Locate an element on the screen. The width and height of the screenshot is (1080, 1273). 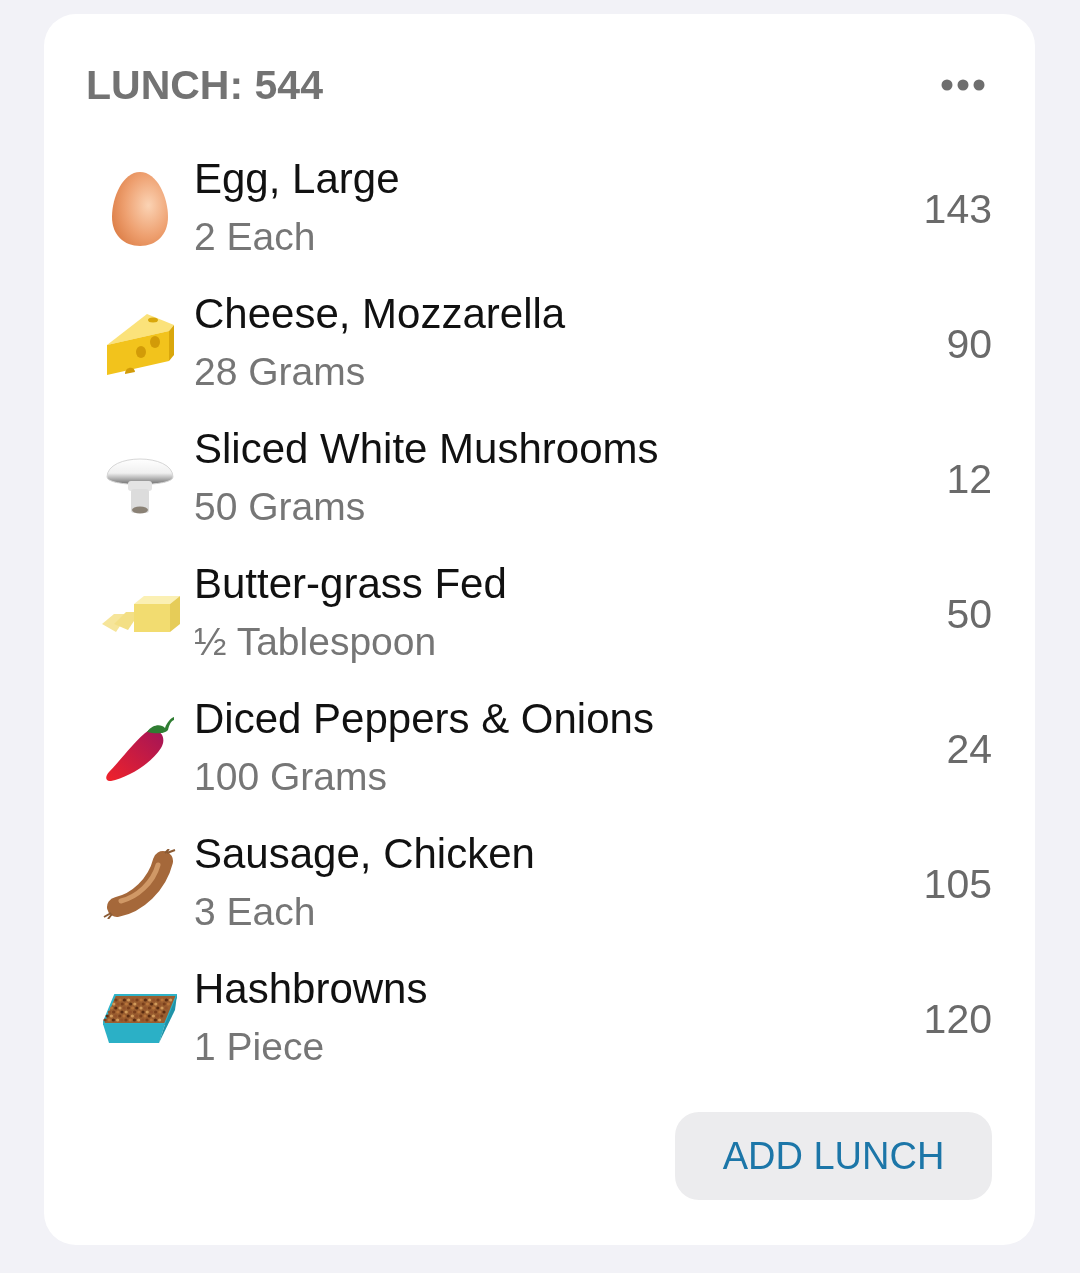
food-name: Hashbrowns is located at coordinates (311, 988).